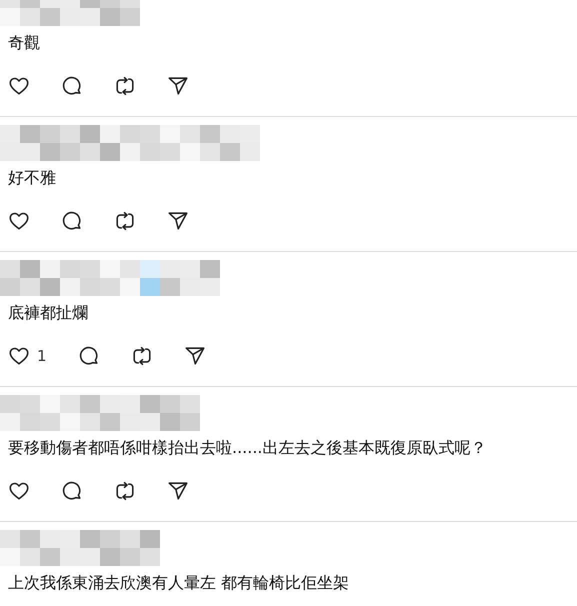  What do you see at coordinates (24, 43) in the screenshot?
I see `comment-text: 奇觀` at bounding box center [24, 43].